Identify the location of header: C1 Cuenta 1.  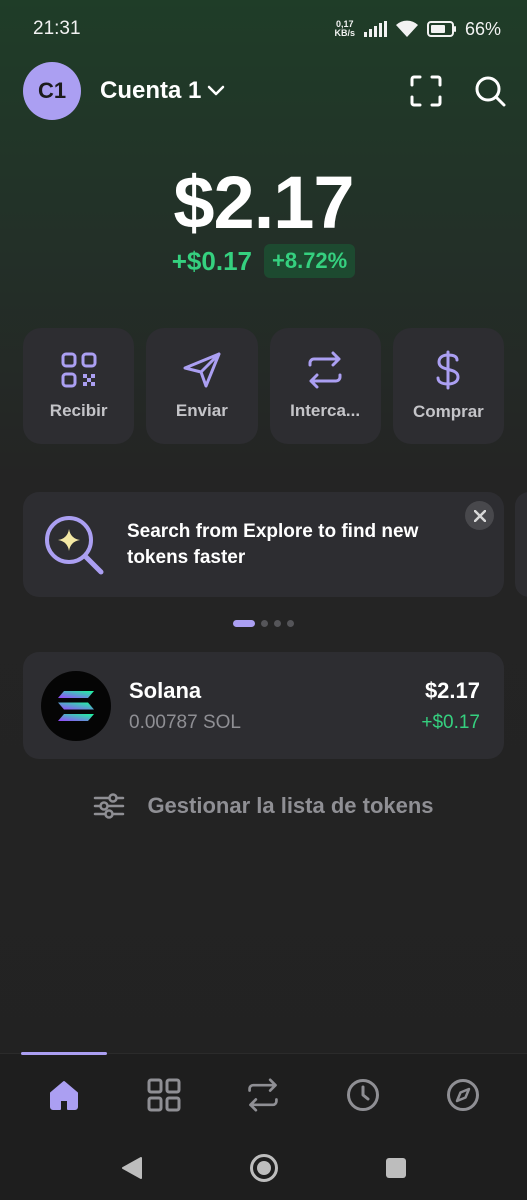
(265, 91).